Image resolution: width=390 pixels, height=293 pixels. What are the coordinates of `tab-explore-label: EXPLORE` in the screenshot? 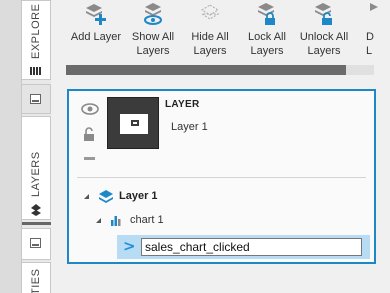 It's located at (36, 31).